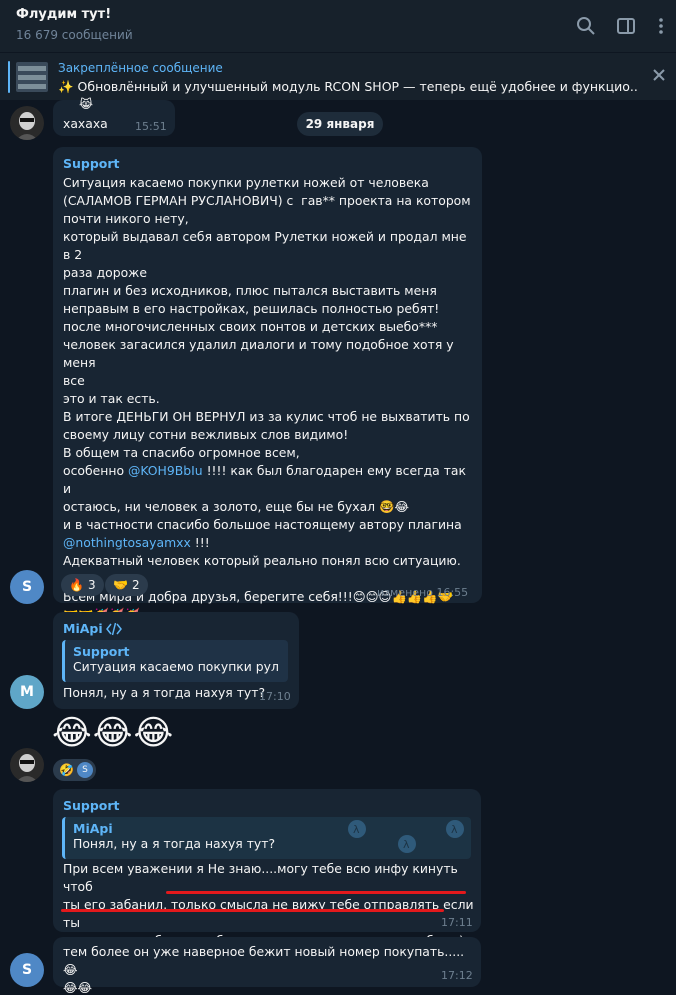  What do you see at coordinates (114, 116) in the screenshot?
I see `message-bubble: 😹 хахаха 15:51` at bounding box center [114, 116].